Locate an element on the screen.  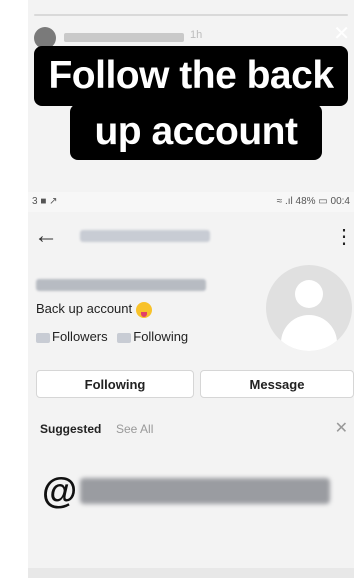
profile-avatar is located at coordinates (309, 308).